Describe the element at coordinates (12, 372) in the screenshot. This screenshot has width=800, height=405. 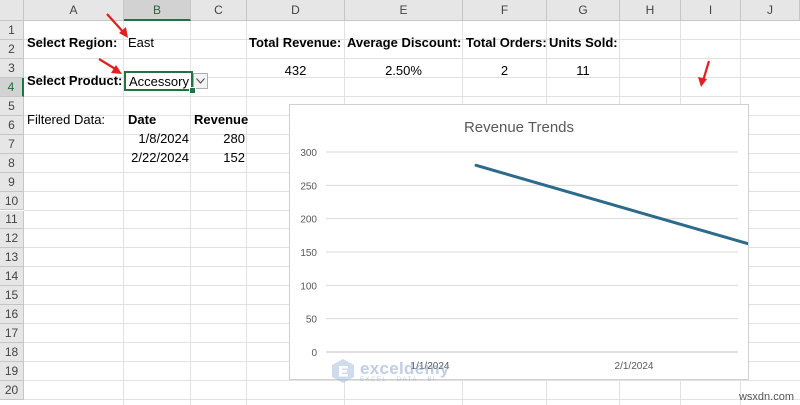
I see `row-header-19: 19` at that location.